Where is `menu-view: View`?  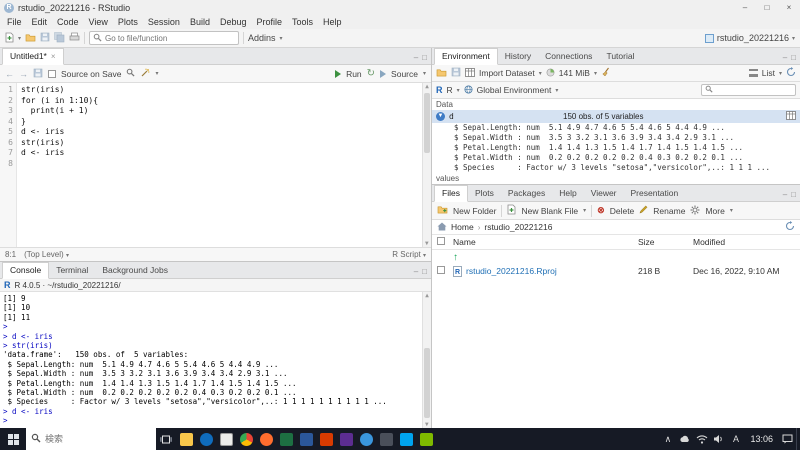
menu-view: View is located at coordinates (98, 22).